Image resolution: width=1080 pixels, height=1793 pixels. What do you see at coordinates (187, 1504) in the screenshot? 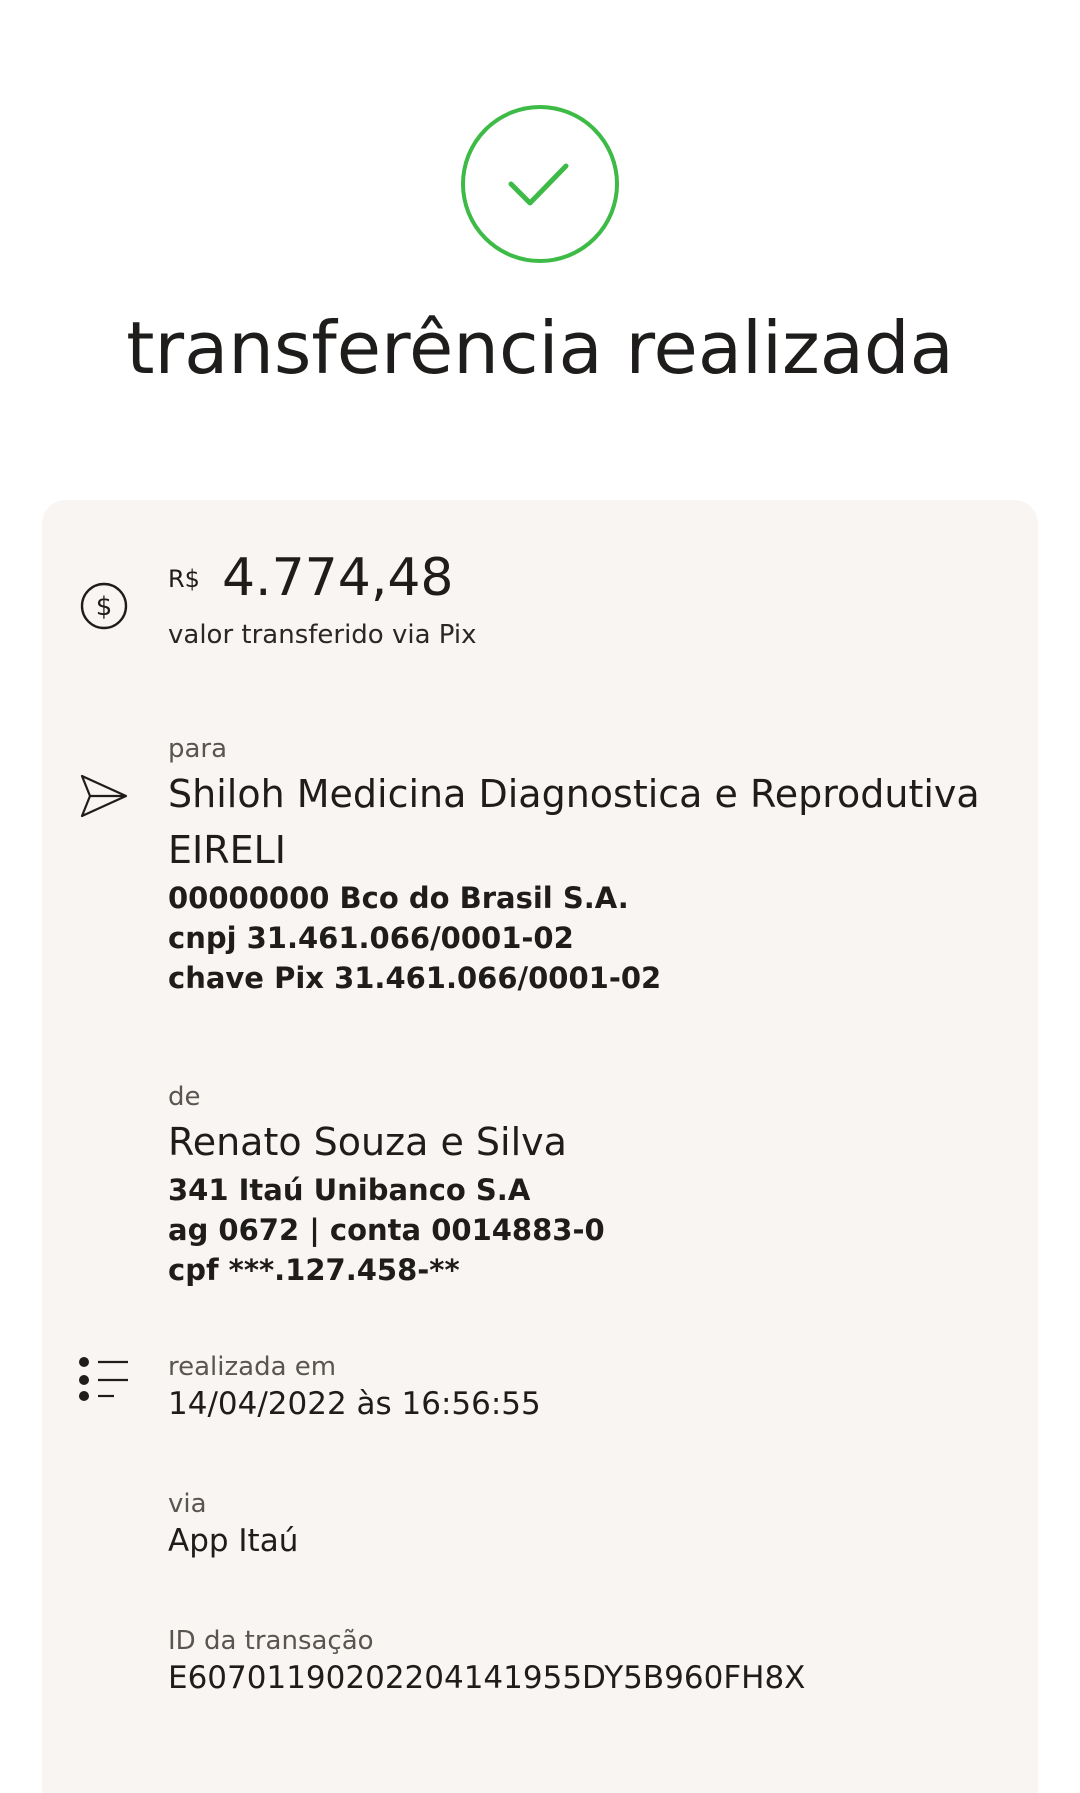
I see `channel-label: via` at bounding box center [187, 1504].